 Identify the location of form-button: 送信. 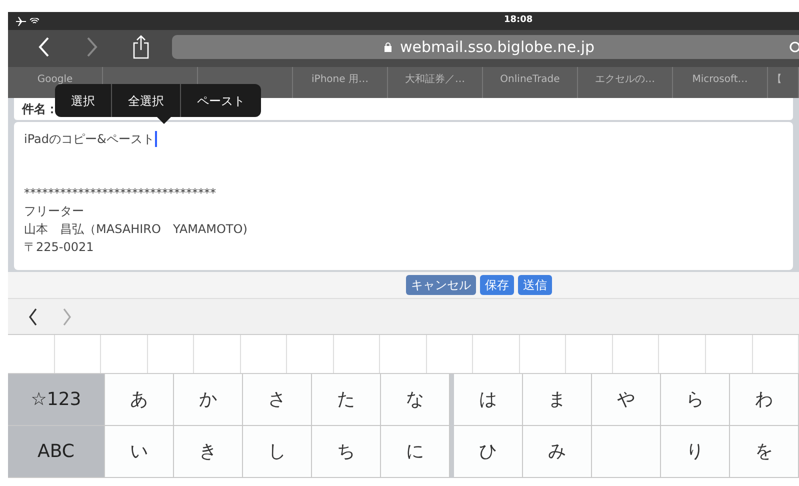
(535, 285).